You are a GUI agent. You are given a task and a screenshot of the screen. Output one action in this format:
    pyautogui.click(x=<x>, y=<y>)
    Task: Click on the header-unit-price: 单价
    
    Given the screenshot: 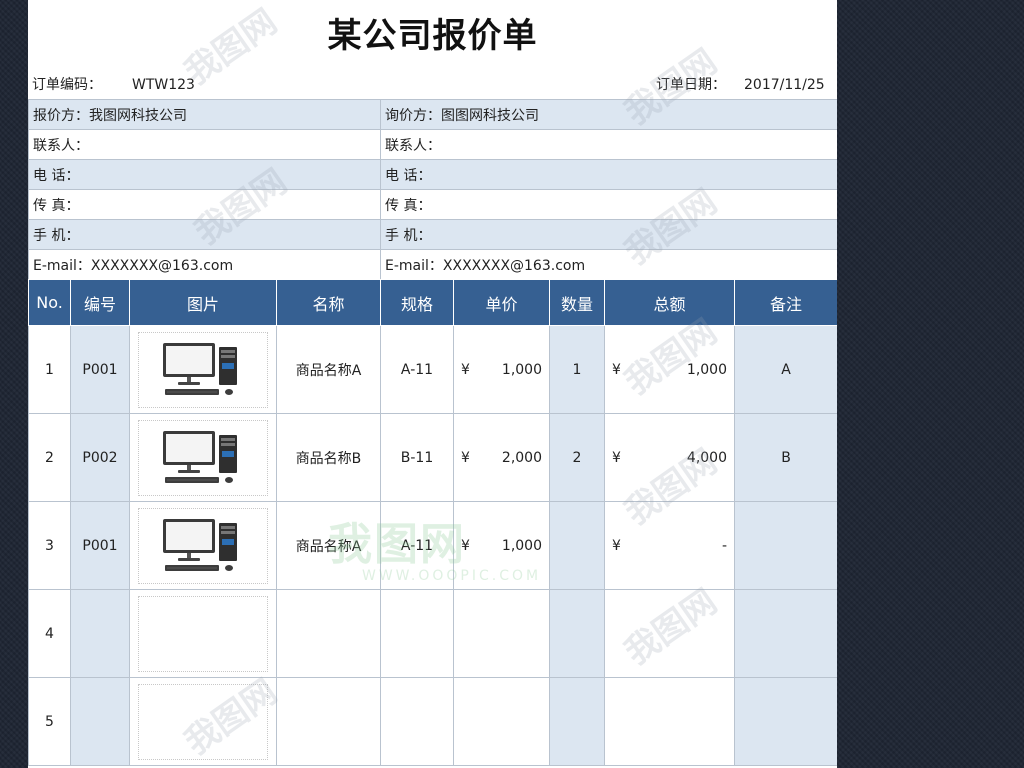 What is the action you would take?
    pyautogui.click(x=501, y=302)
    